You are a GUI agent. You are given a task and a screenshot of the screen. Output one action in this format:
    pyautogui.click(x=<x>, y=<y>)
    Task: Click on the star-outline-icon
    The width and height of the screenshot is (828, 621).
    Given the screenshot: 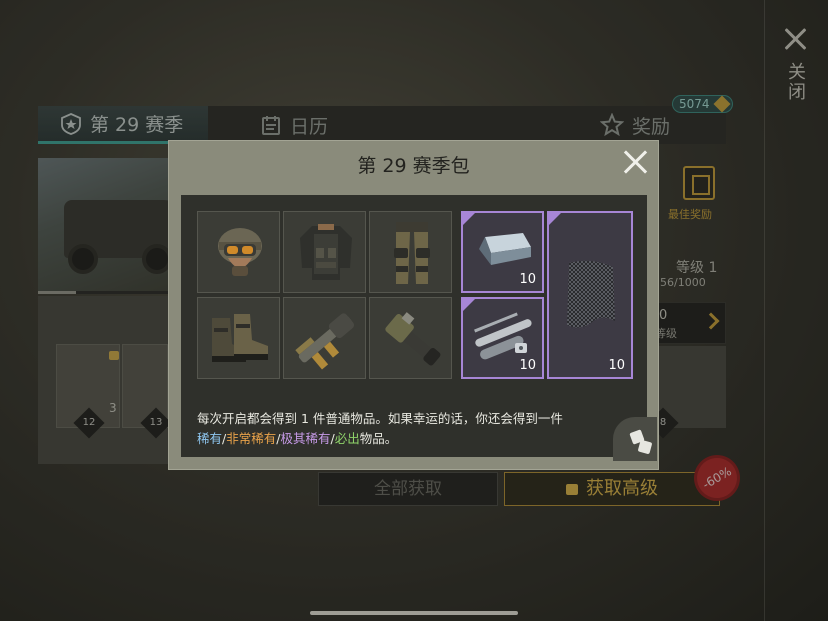 What is the action you would take?
    pyautogui.click(x=612, y=125)
    